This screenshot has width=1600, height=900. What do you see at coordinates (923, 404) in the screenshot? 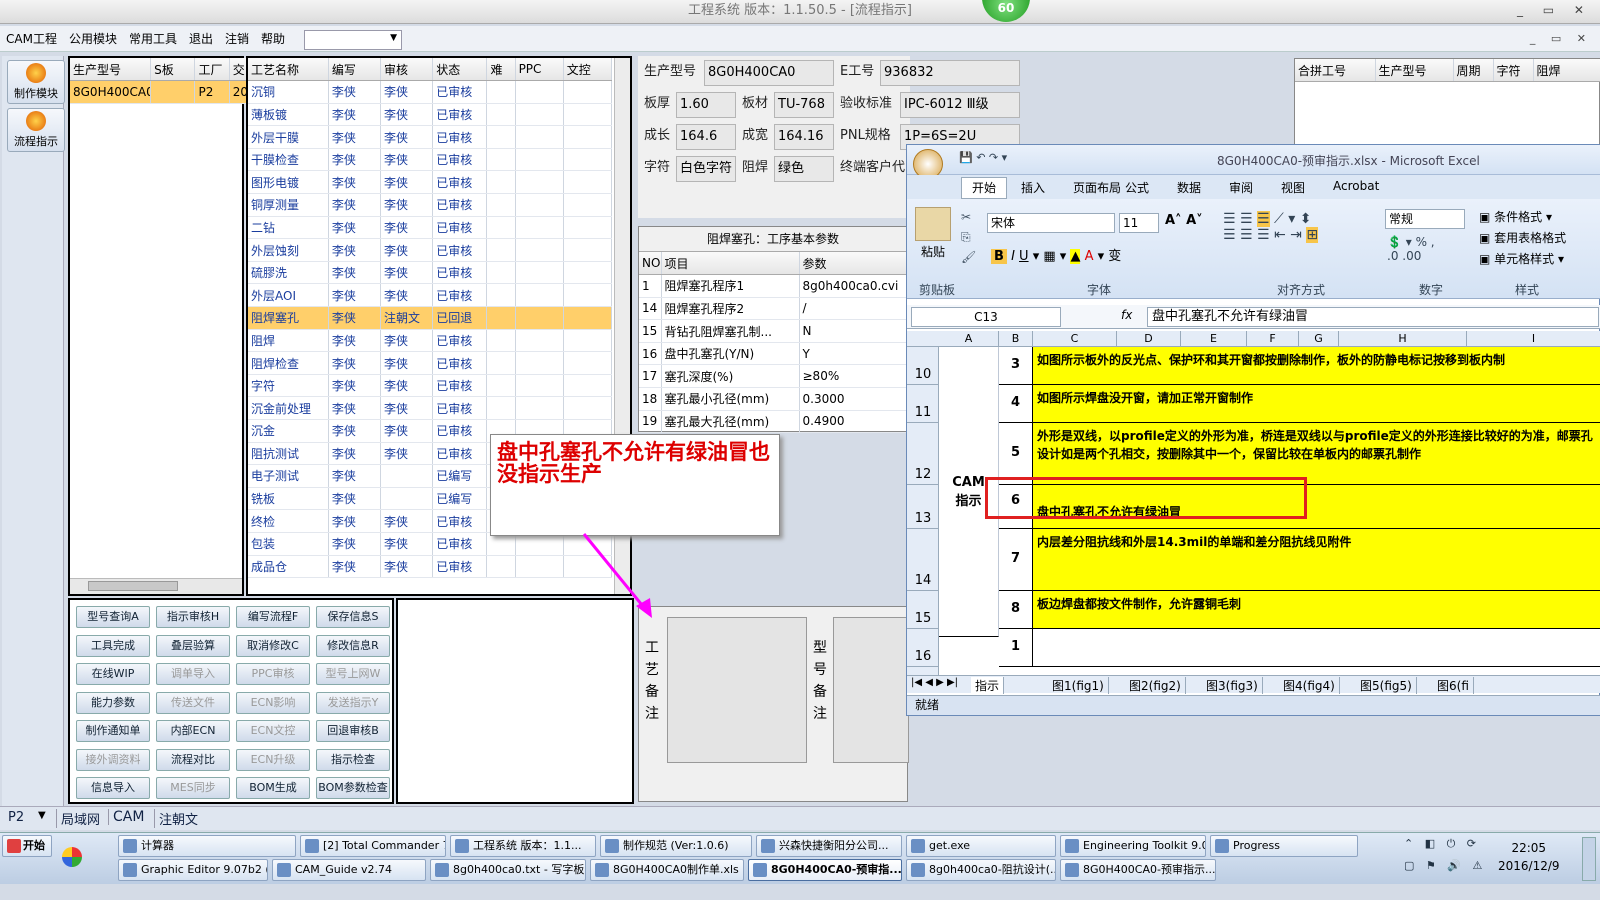
I see `row-number: 11` at bounding box center [923, 404].